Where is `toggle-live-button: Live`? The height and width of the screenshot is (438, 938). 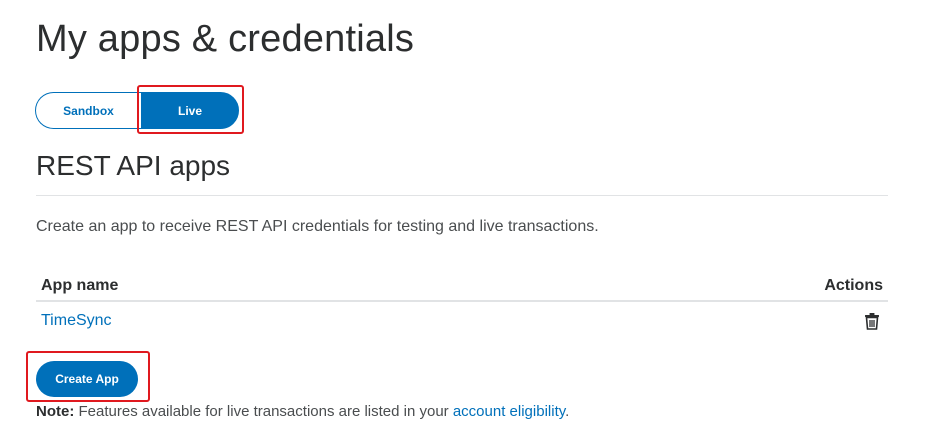
toggle-live-button: Live is located at coordinates (190, 110).